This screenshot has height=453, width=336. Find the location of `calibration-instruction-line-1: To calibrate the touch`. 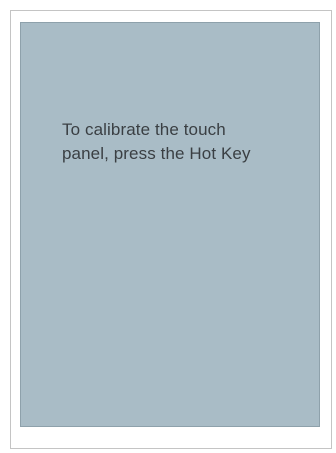

calibration-instruction-line-1: To calibrate the touch is located at coordinates (144, 129).